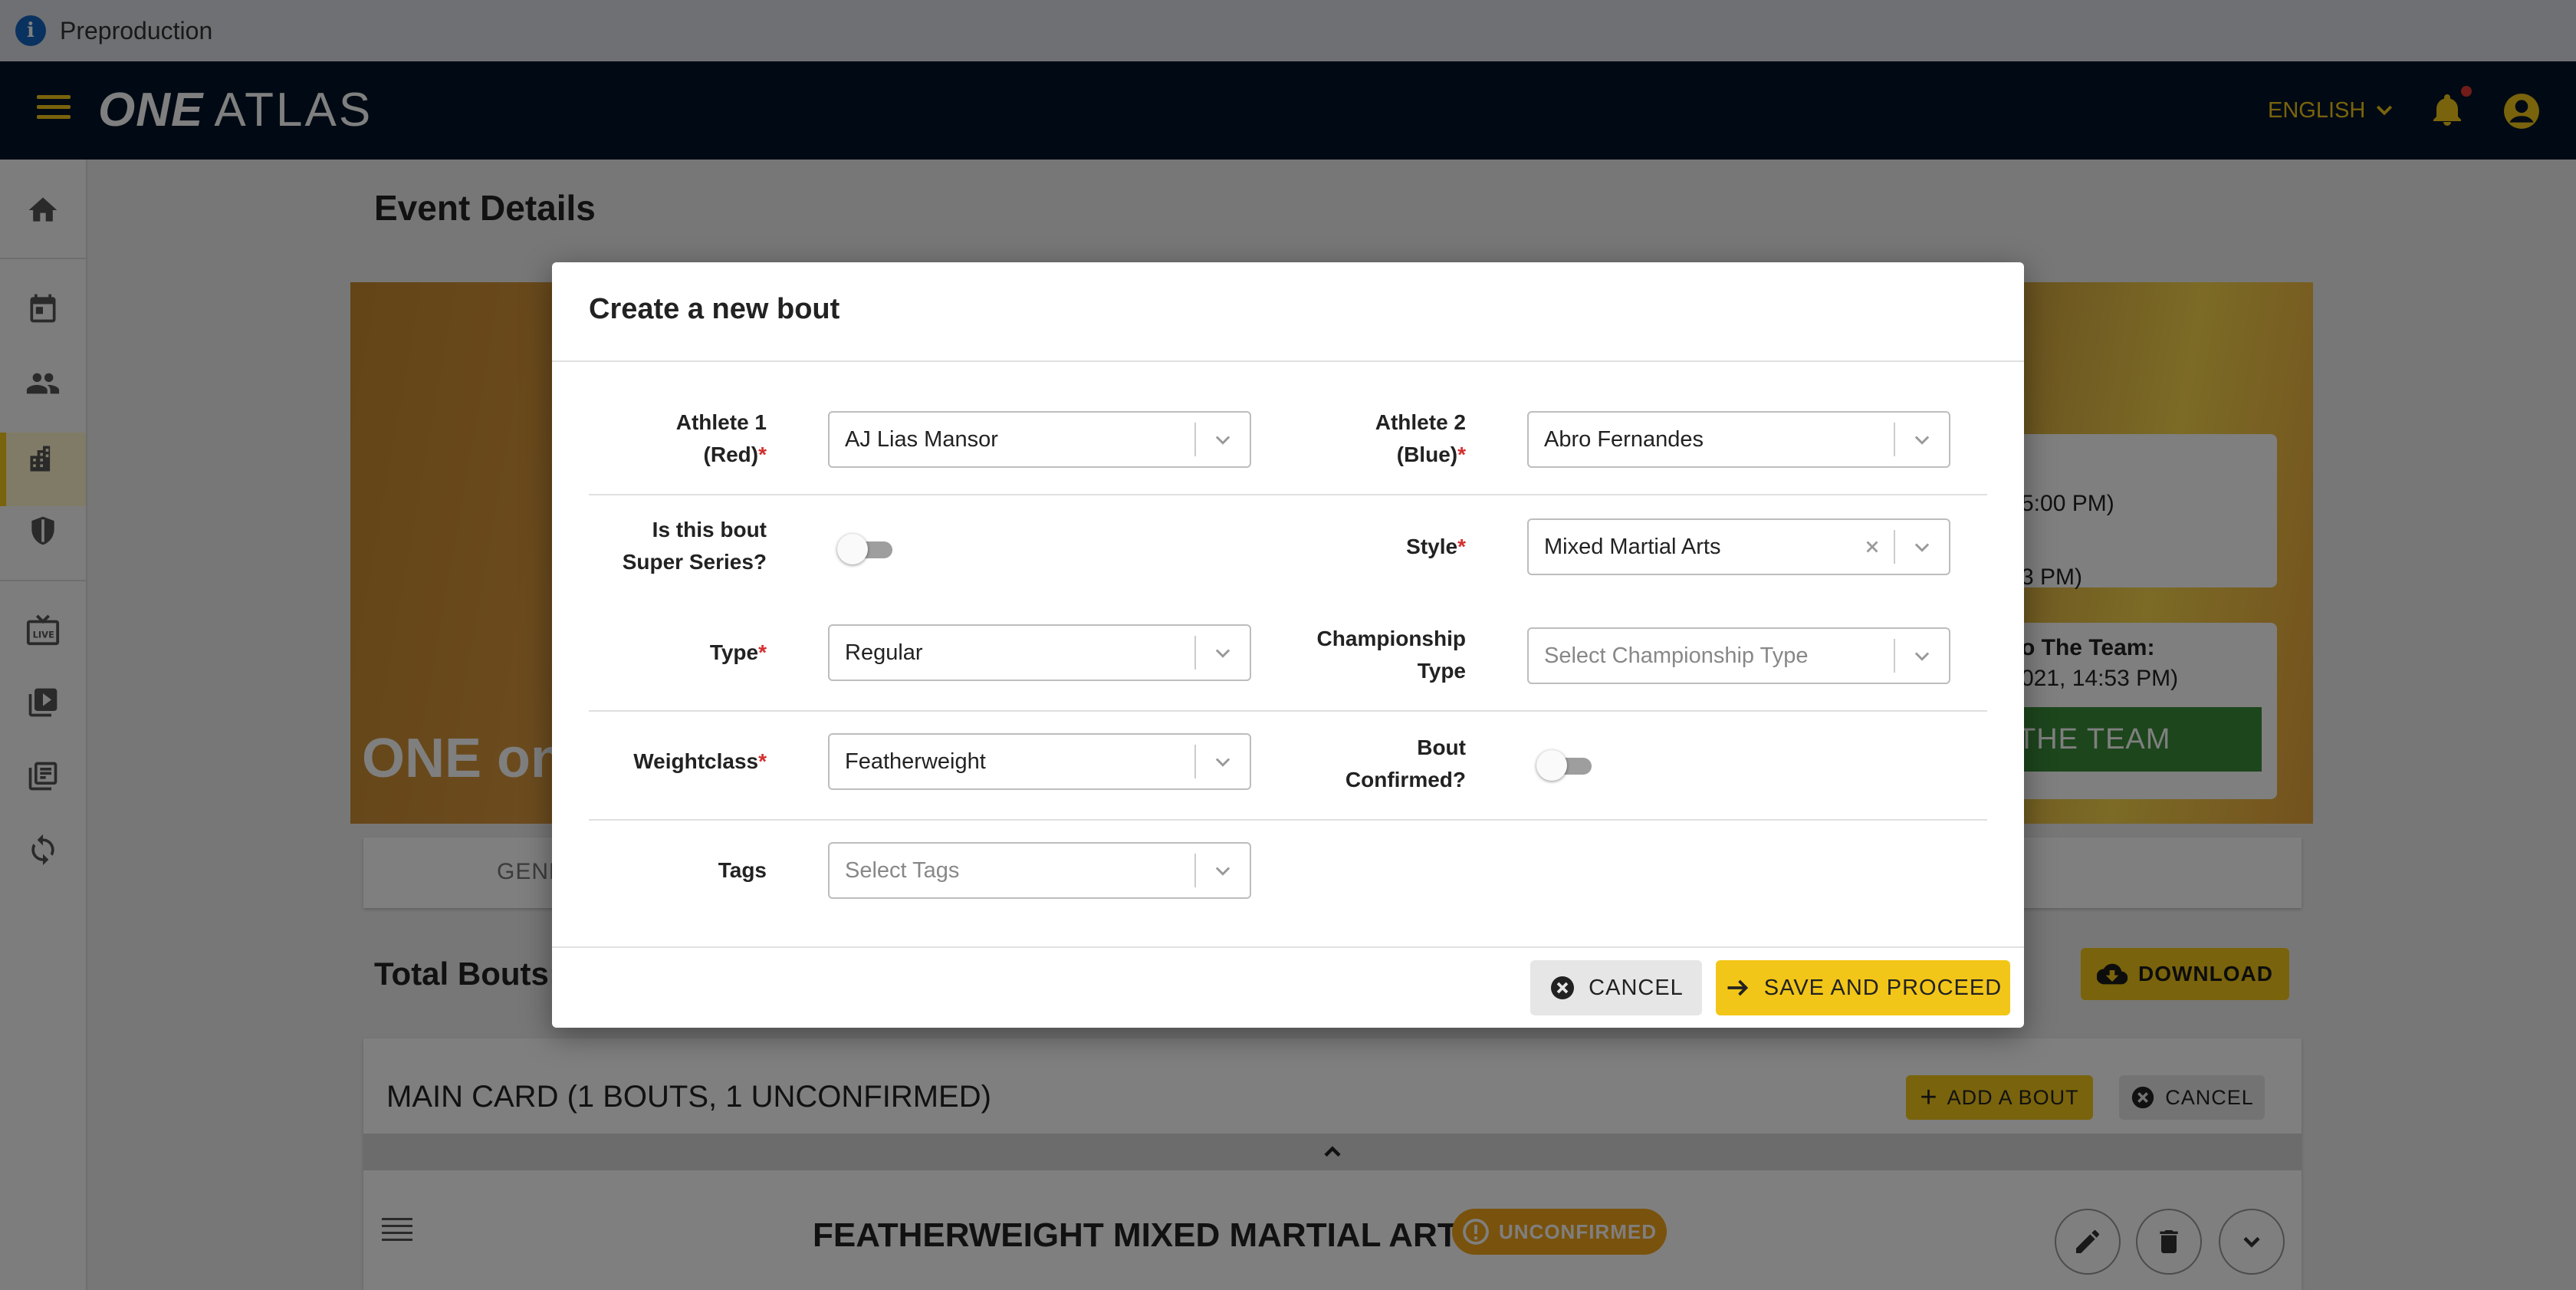  I want to click on cancel-circle-icon, so click(1563, 987).